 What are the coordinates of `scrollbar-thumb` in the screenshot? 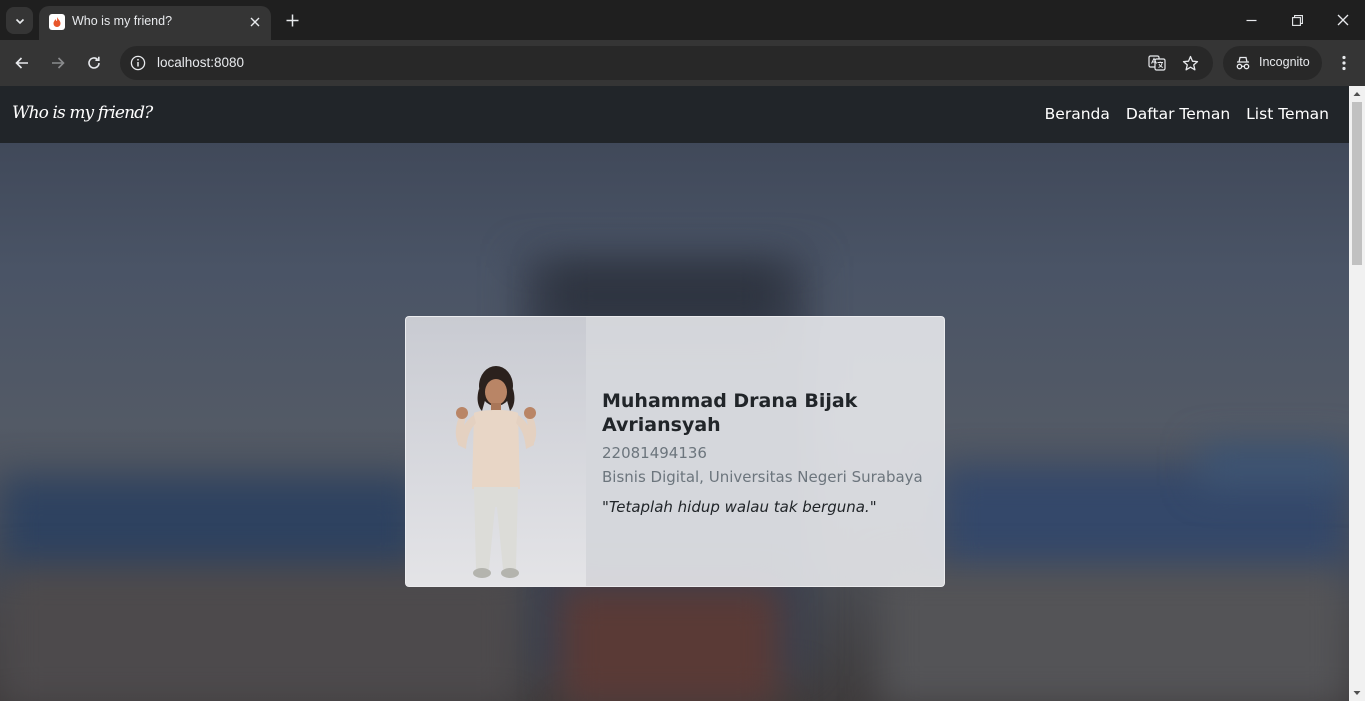 It's located at (1357, 183).